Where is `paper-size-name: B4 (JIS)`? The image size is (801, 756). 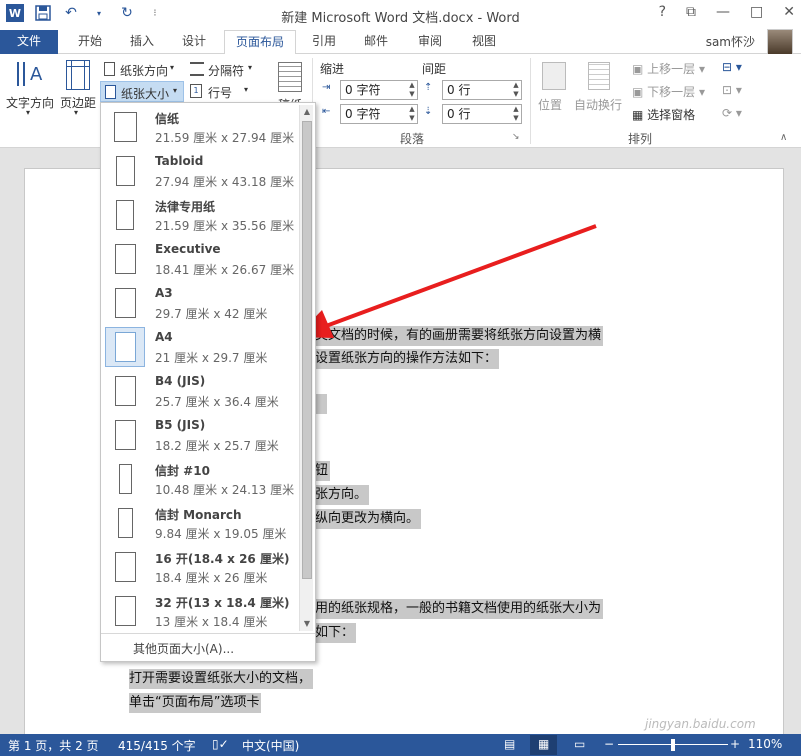 paper-size-name: B4 (JIS) is located at coordinates (180, 381).